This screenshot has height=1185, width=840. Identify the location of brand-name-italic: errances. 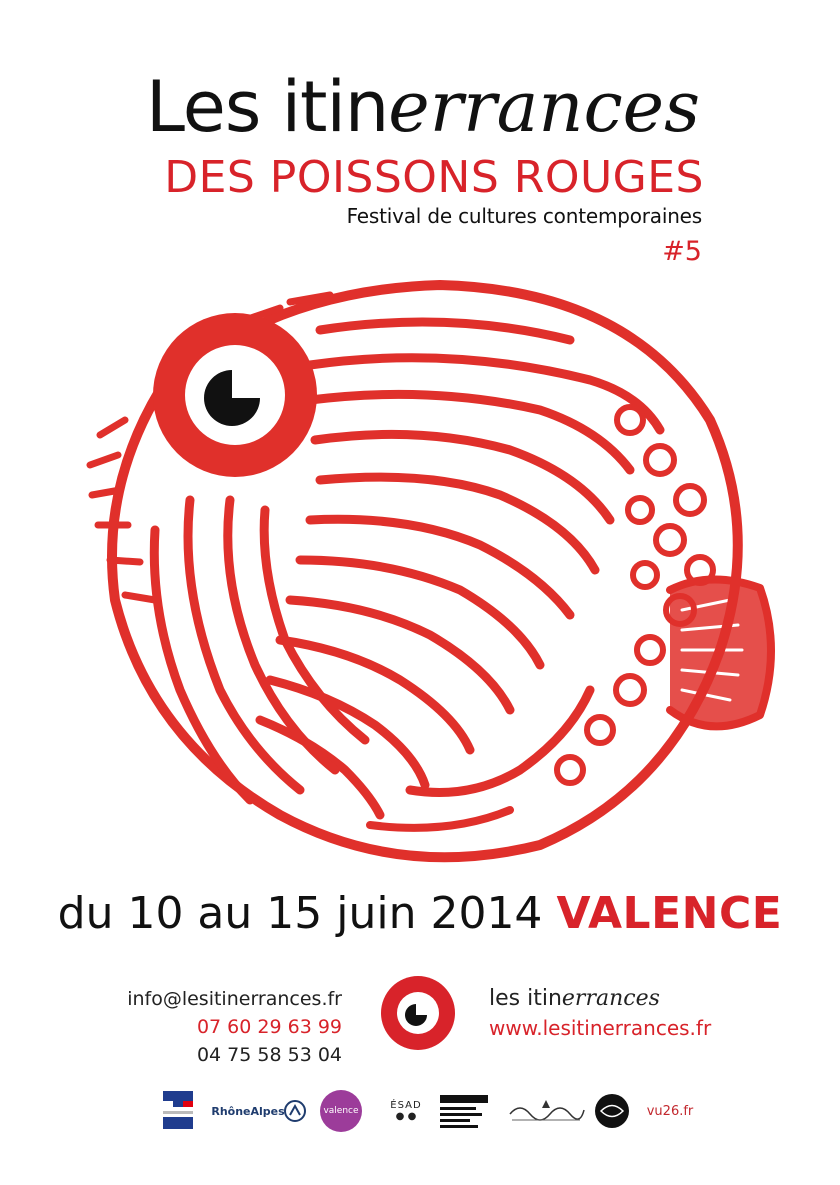
(610, 998).